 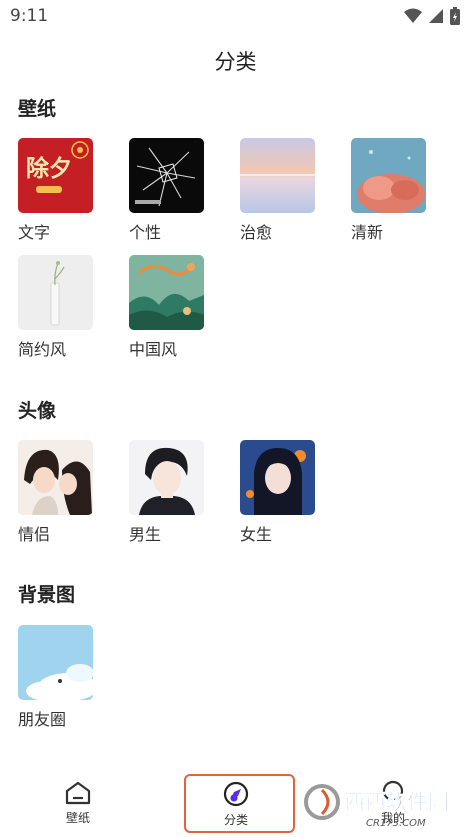 I want to click on category-label: 清新, so click(x=367, y=232).